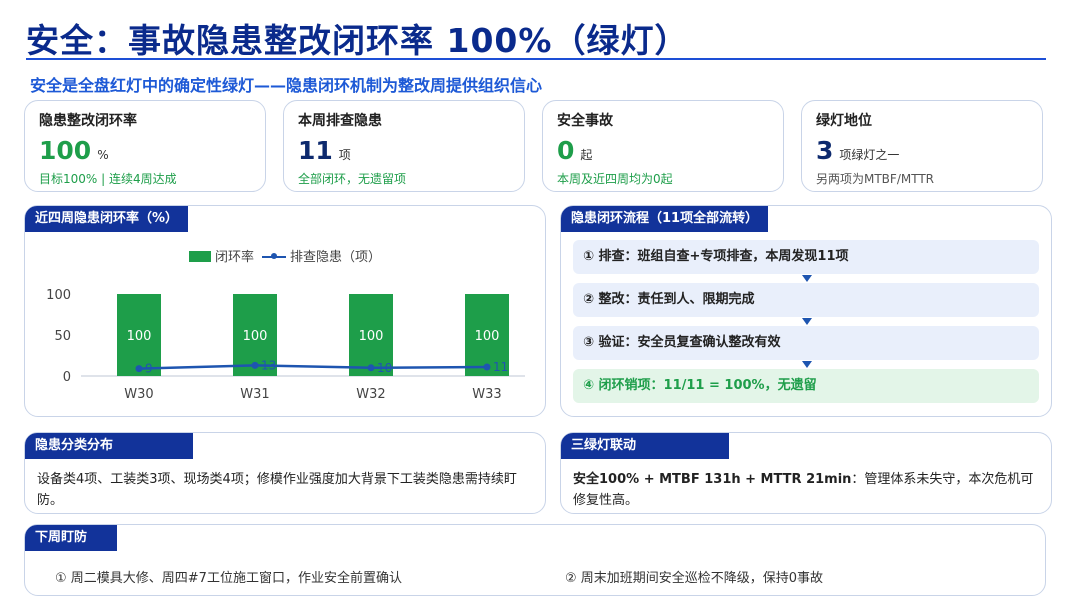 The width and height of the screenshot is (1080, 608). Describe the element at coordinates (71, 538) in the screenshot. I see `next-week-panel-title: 下周盯防` at that location.